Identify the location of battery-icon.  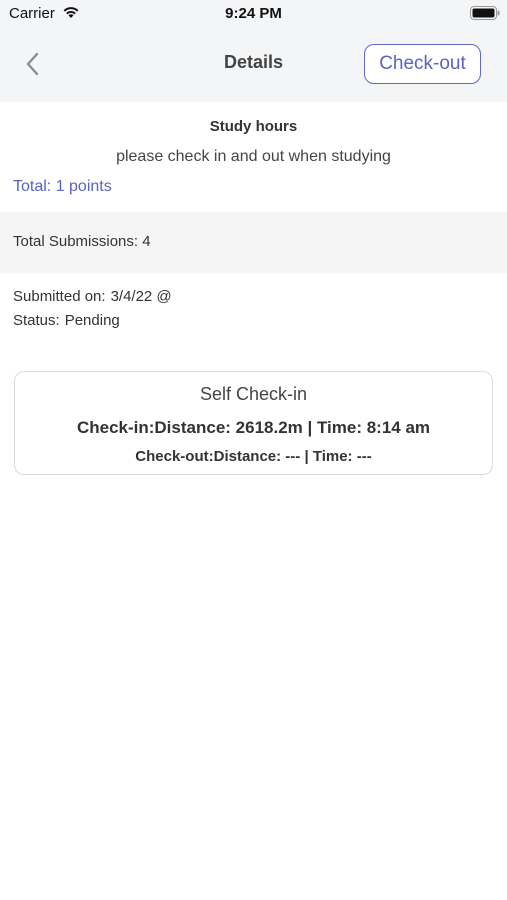
(485, 13).